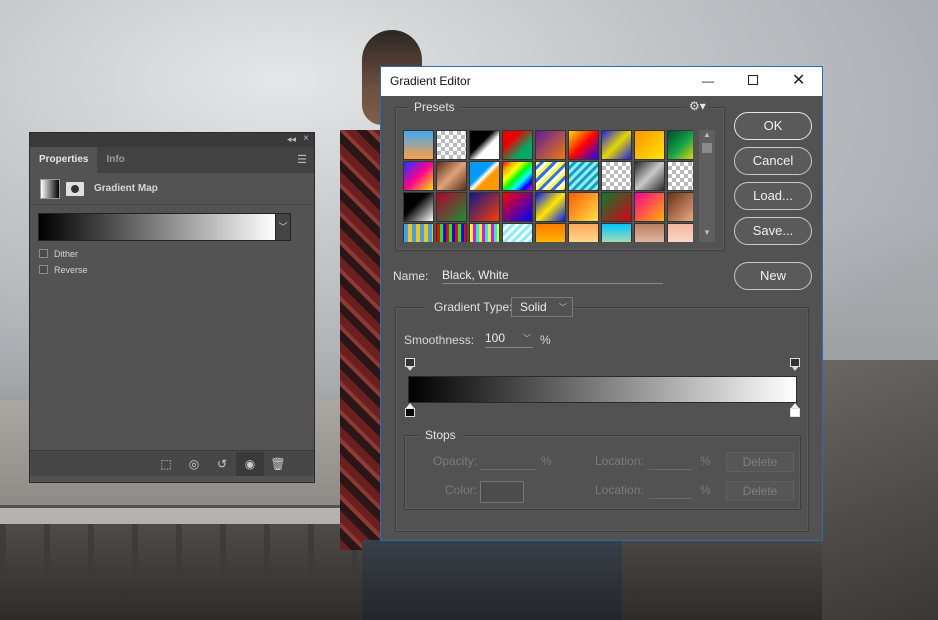 This screenshot has width=938, height=620. What do you see at coordinates (697, 106) in the screenshot?
I see `gear-icon: ⚙▾` at bounding box center [697, 106].